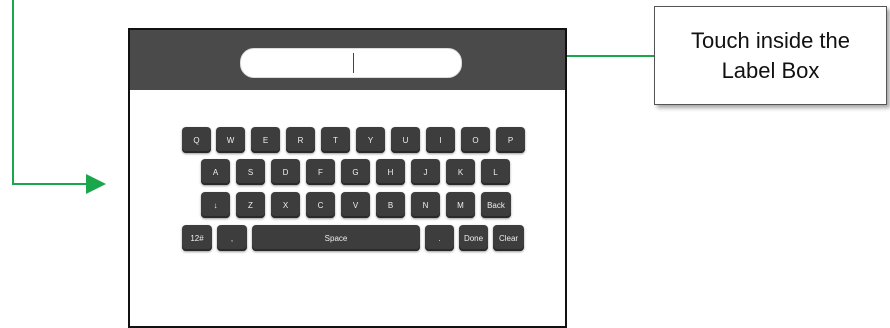  Describe the element at coordinates (300, 140) in the screenshot. I see `key-r: R` at that location.